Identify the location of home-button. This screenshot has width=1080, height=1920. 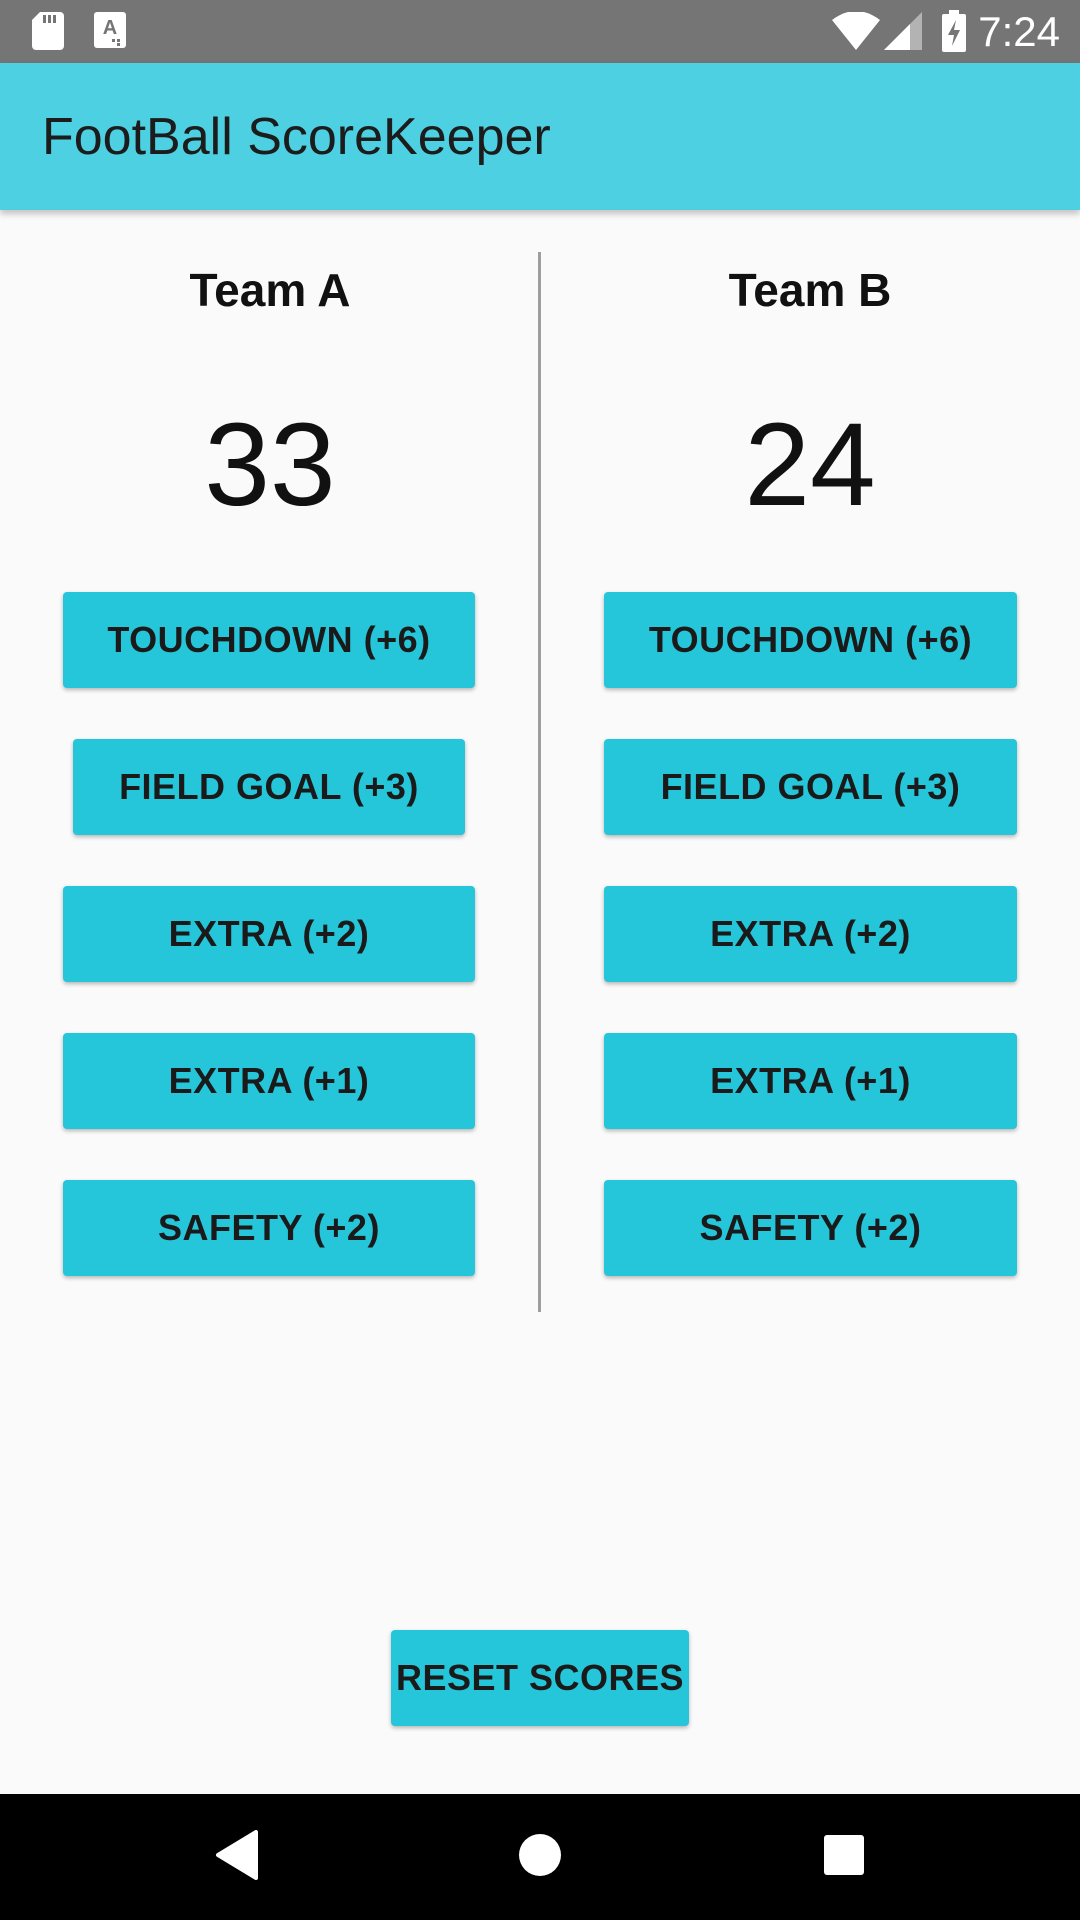
(540, 1857).